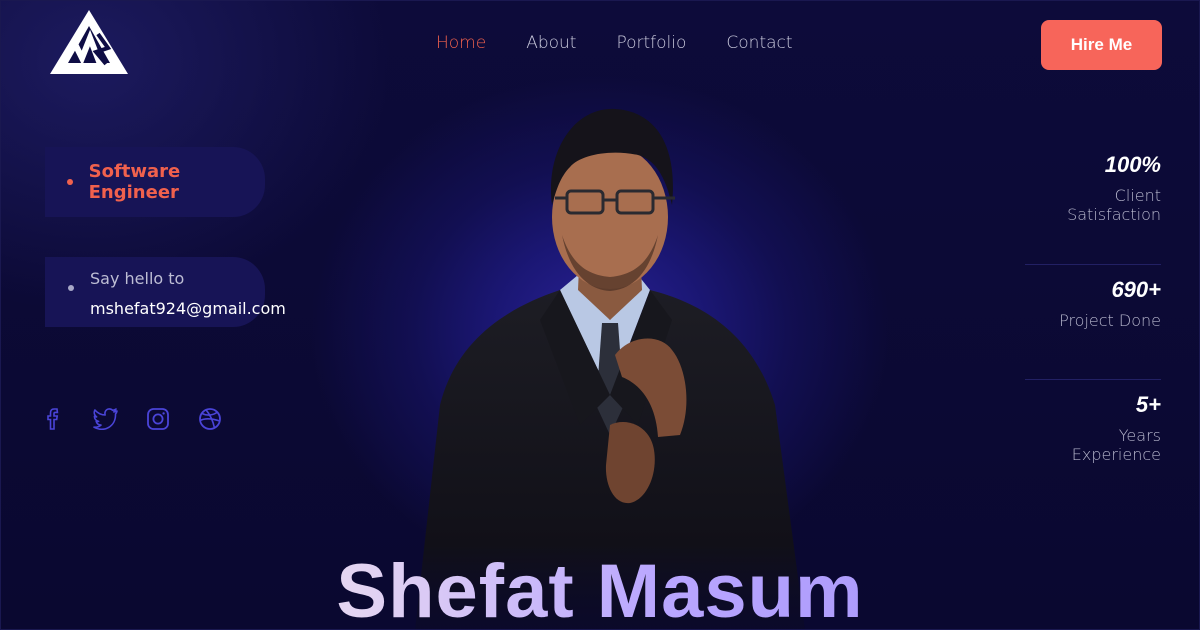 Image resolution: width=1200 pixels, height=630 pixels. I want to click on stat-item: 5+ Years Experience, so click(1093, 437).